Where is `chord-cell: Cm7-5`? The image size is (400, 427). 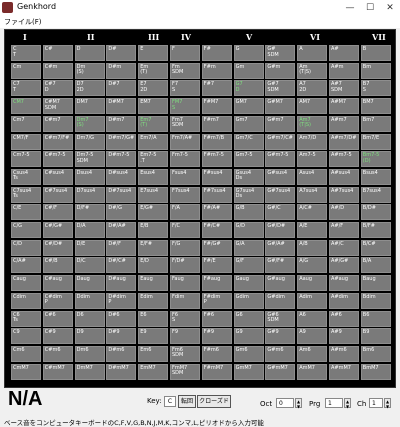
chord-cell: Cm7-5 is located at coordinates (26, 159).